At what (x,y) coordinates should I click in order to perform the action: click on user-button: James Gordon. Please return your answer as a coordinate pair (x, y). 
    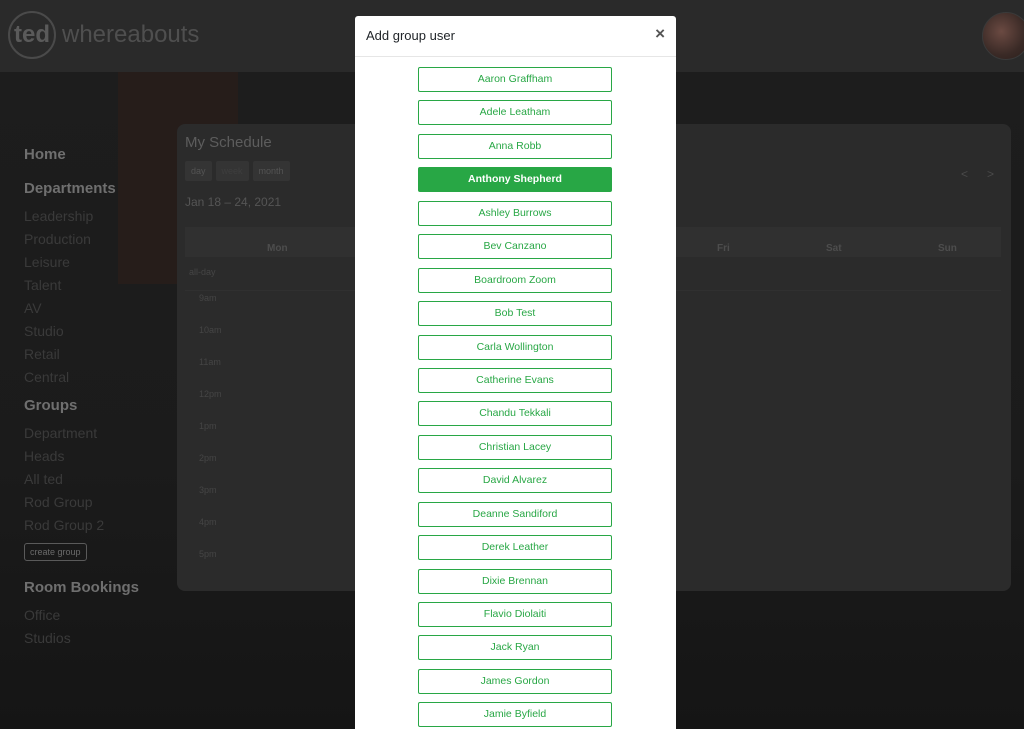
    Looking at the image, I should click on (515, 681).